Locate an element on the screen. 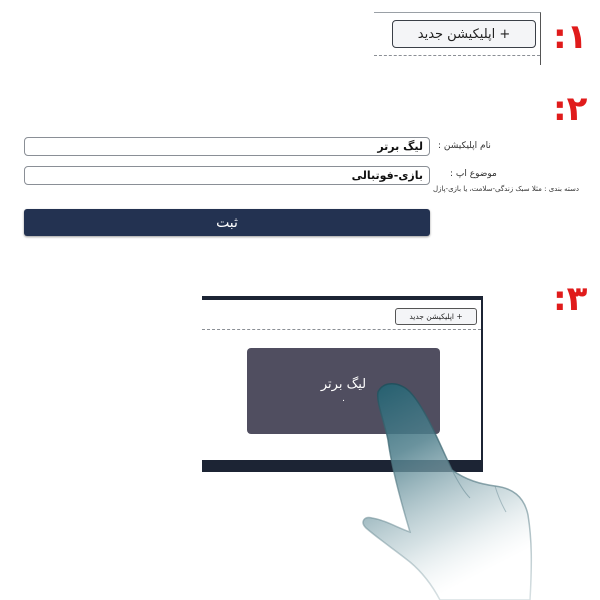 This screenshot has height=600, width=600. submit-button: ثبت is located at coordinates (227, 222).